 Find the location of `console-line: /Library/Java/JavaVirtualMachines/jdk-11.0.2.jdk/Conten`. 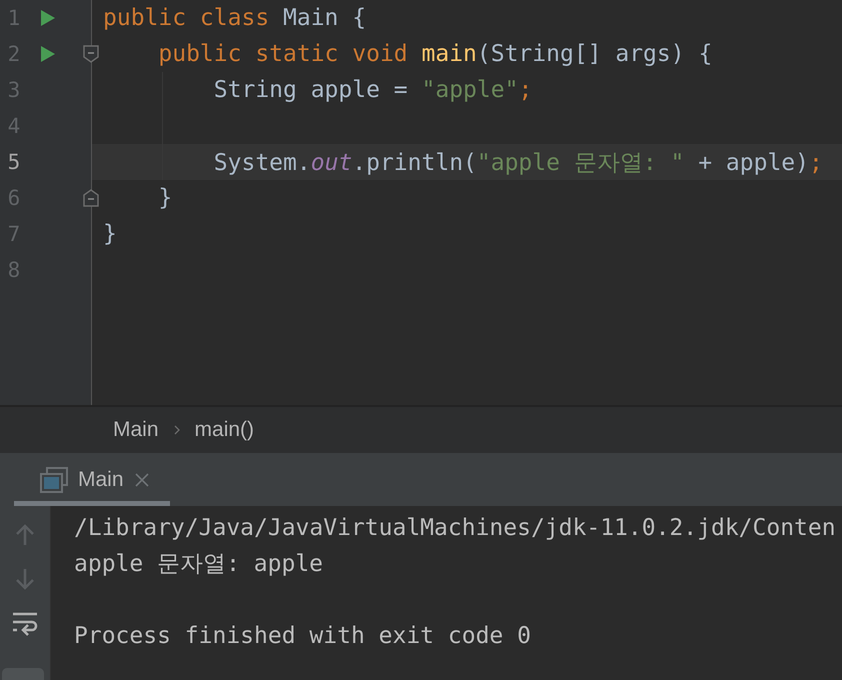

console-line: /Library/Java/JavaVirtualMachines/jdk-11.0.2.jdk/Conten is located at coordinates (455, 528).